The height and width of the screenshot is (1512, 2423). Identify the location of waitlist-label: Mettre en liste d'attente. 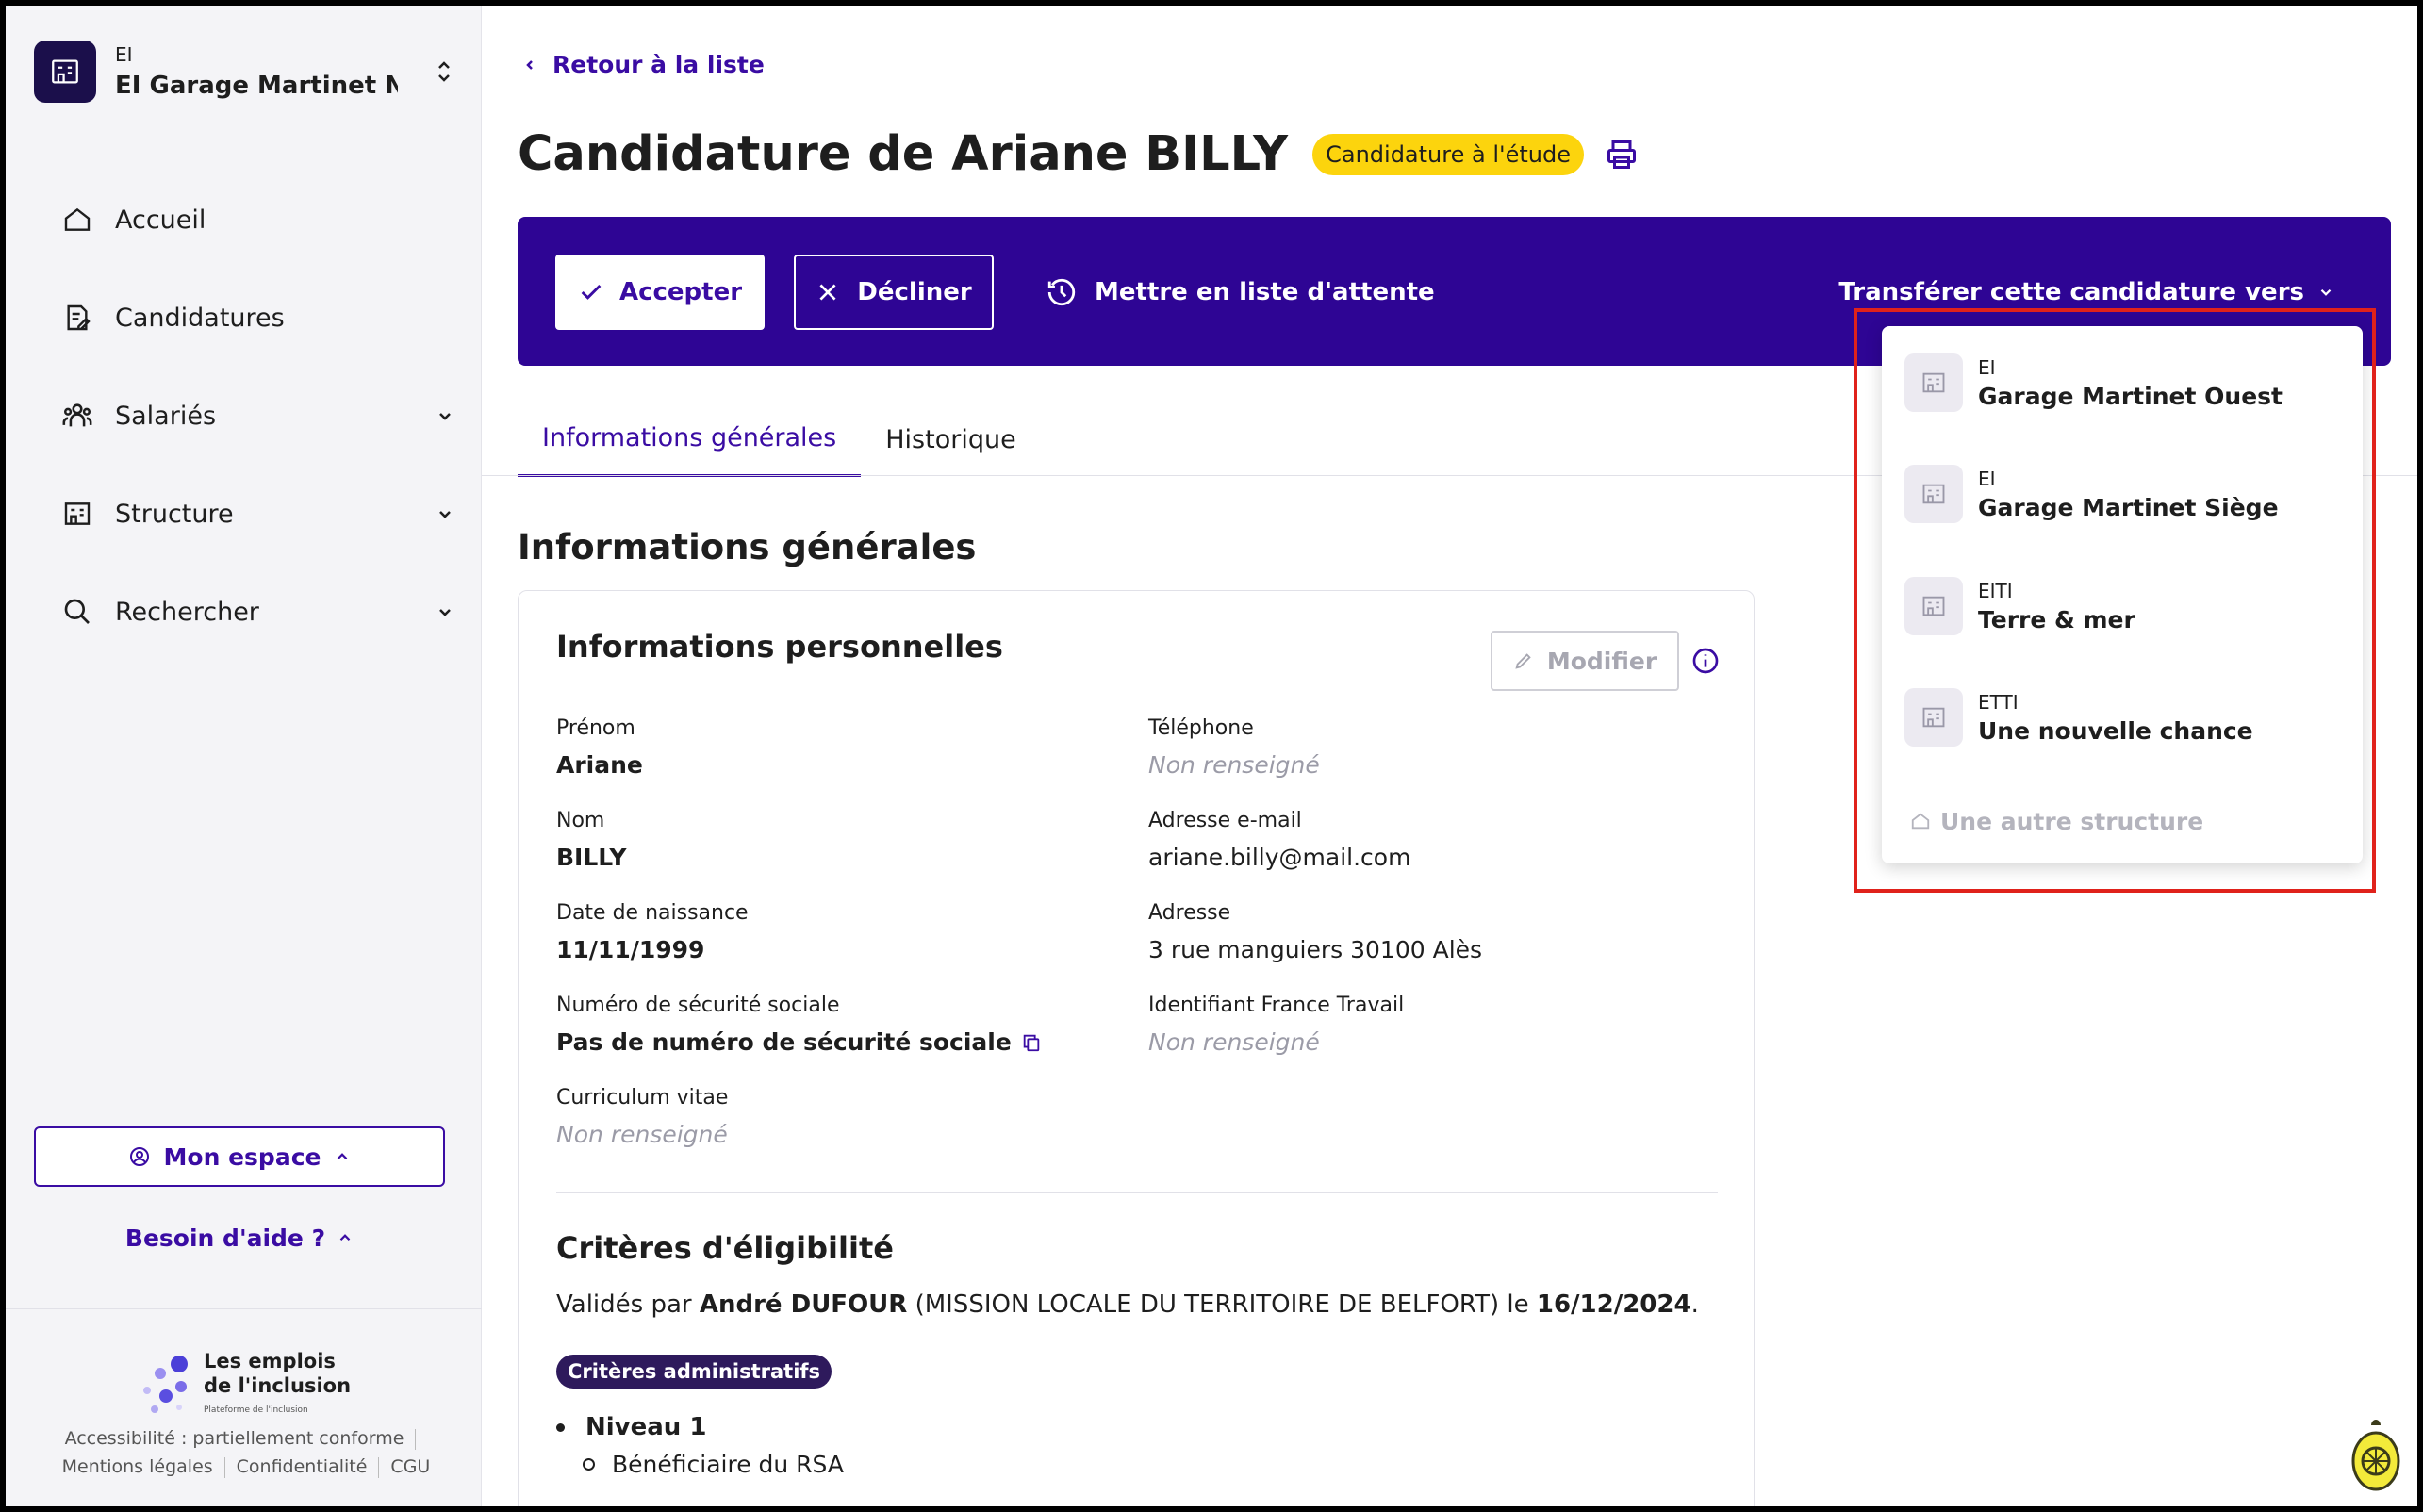
(1265, 292).